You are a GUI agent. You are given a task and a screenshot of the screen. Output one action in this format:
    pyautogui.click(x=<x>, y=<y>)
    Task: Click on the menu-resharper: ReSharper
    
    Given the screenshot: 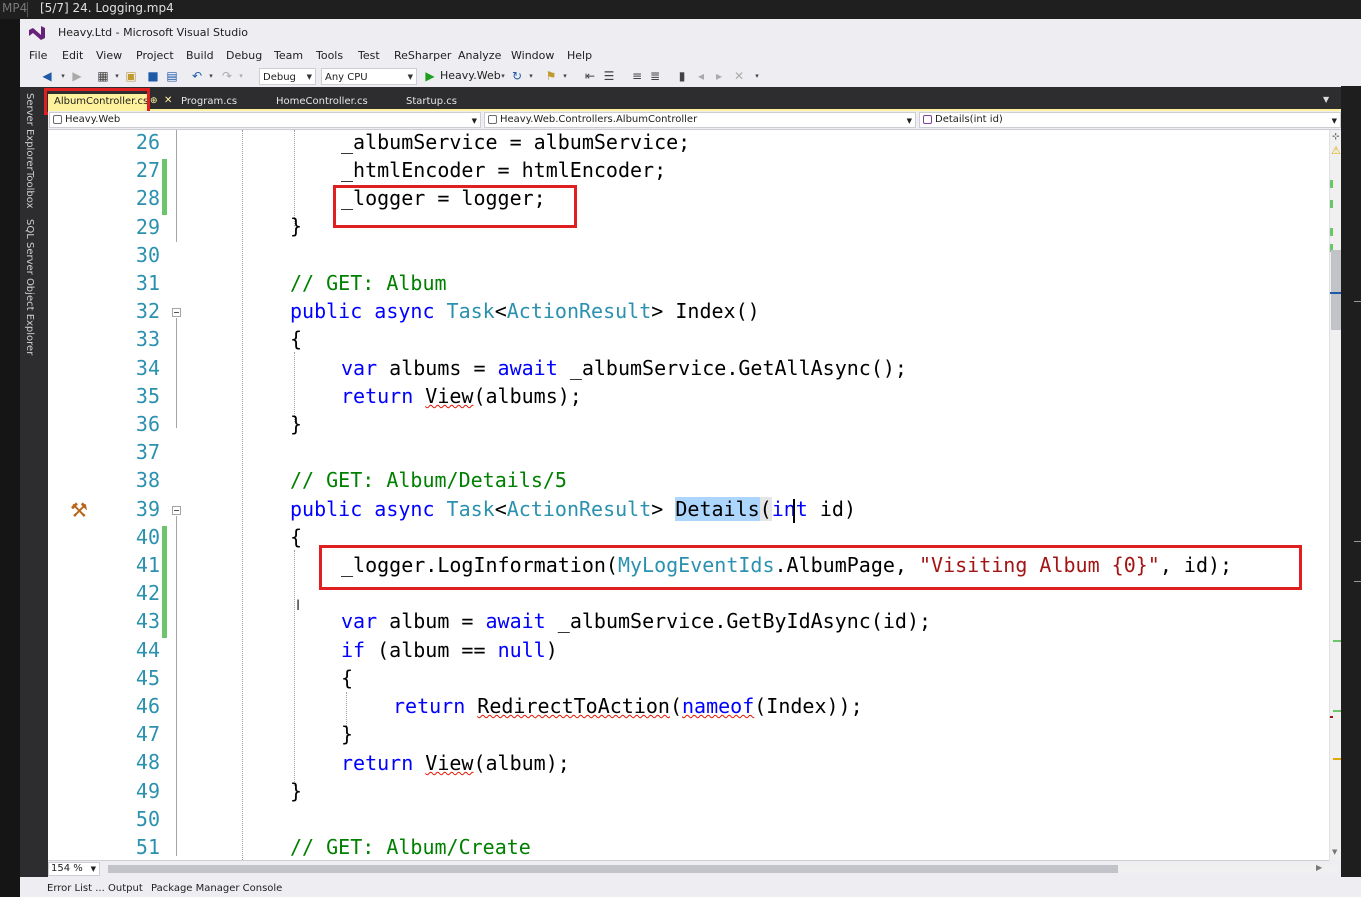 What is the action you would take?
    pyautogui.click(x=422, y=55)
    